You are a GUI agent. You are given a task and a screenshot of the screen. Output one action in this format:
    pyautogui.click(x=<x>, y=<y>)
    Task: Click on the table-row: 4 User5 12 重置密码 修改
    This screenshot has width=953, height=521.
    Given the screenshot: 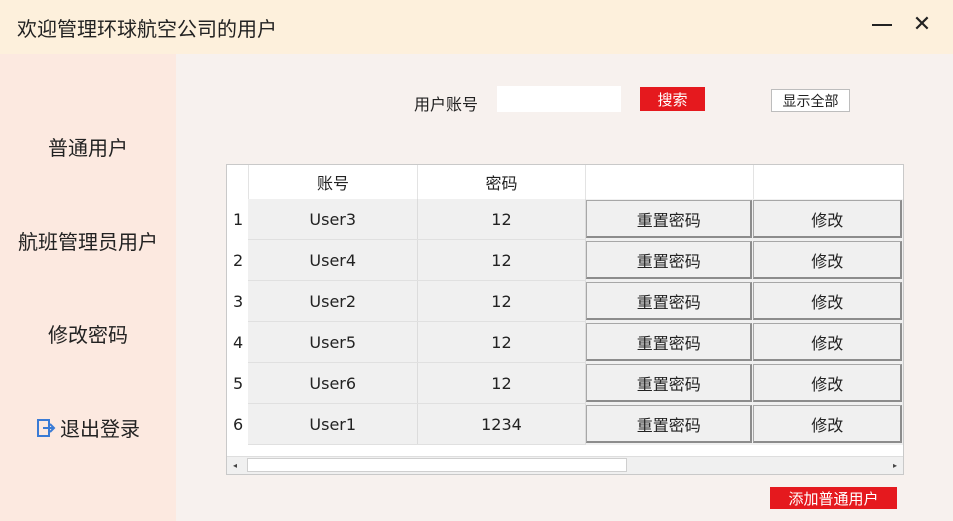 What is the action you would take?
    pyautogui.click(x=565, y=342)
    